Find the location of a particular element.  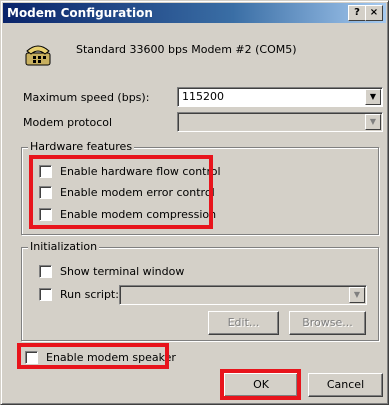

window-title: Modem Configuration is located at coordinates (80, 13).